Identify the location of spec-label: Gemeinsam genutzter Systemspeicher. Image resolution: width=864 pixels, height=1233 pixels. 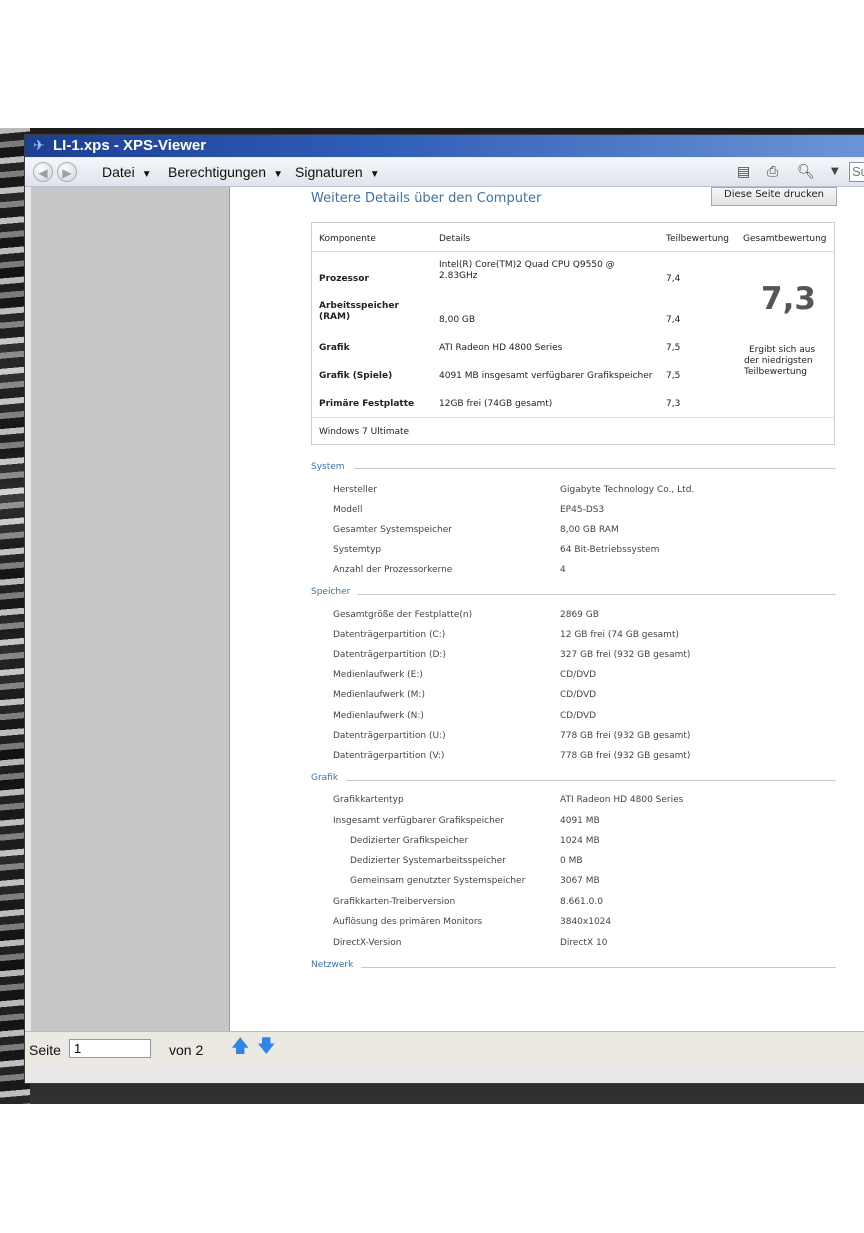
(438, 881).